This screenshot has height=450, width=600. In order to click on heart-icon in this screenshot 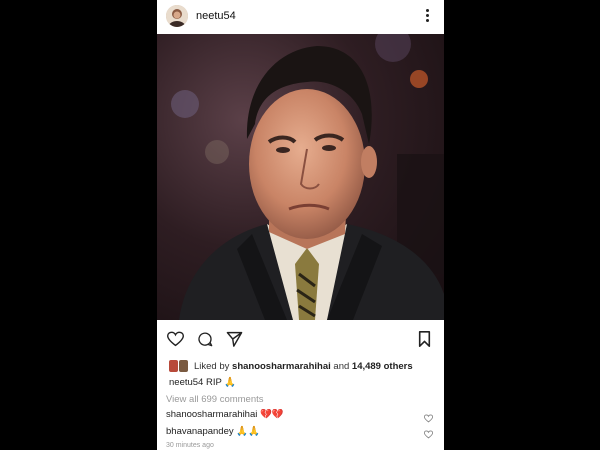, I will do `click(175, 341)`.